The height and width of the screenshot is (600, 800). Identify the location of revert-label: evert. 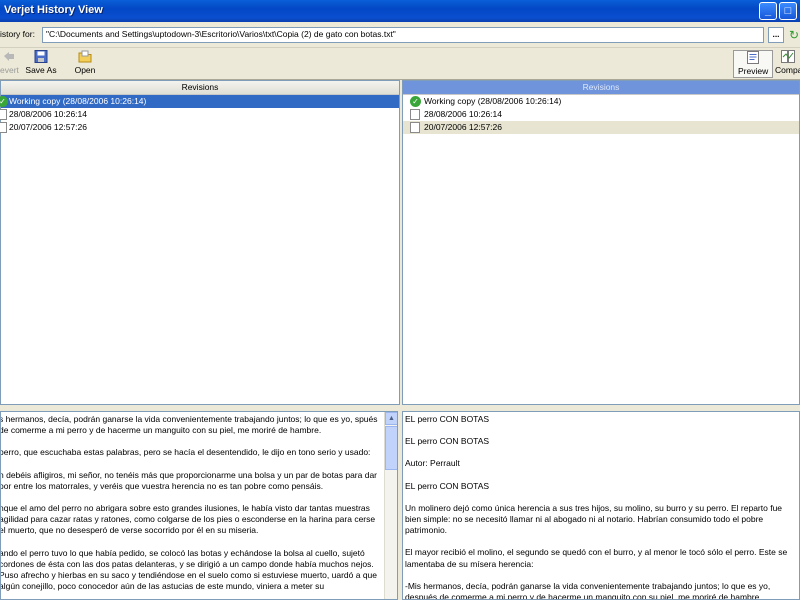
(9, 70).